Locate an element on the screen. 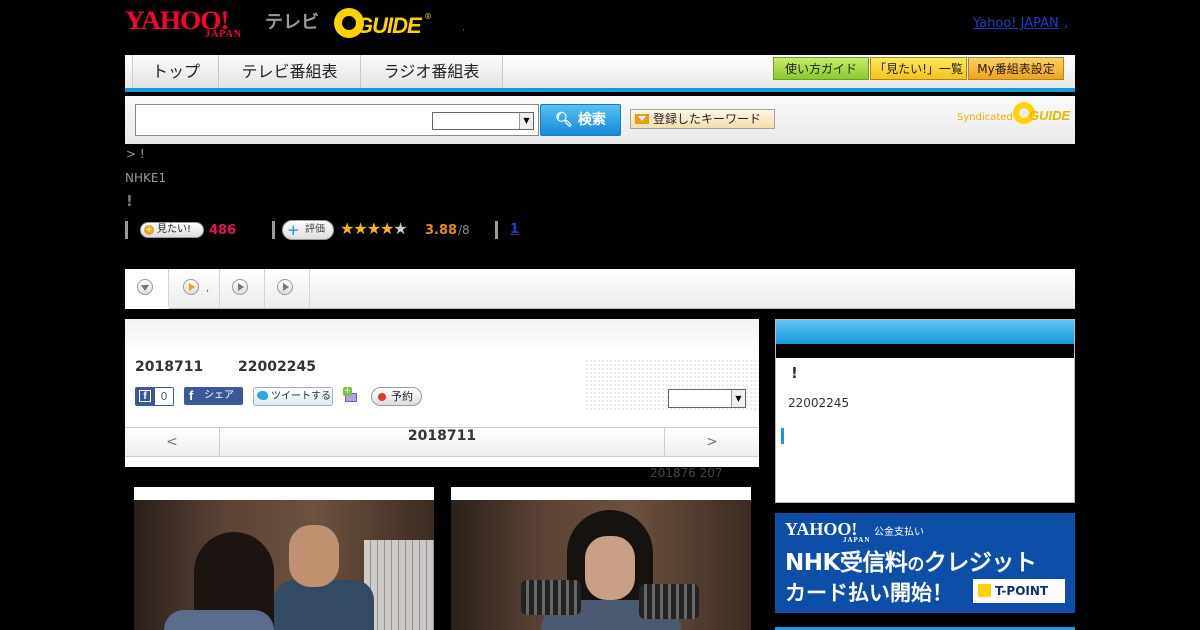 The width and height of the screenshot is (1200, 630). mitai-count: 486 is located at coordinates (223, 230).